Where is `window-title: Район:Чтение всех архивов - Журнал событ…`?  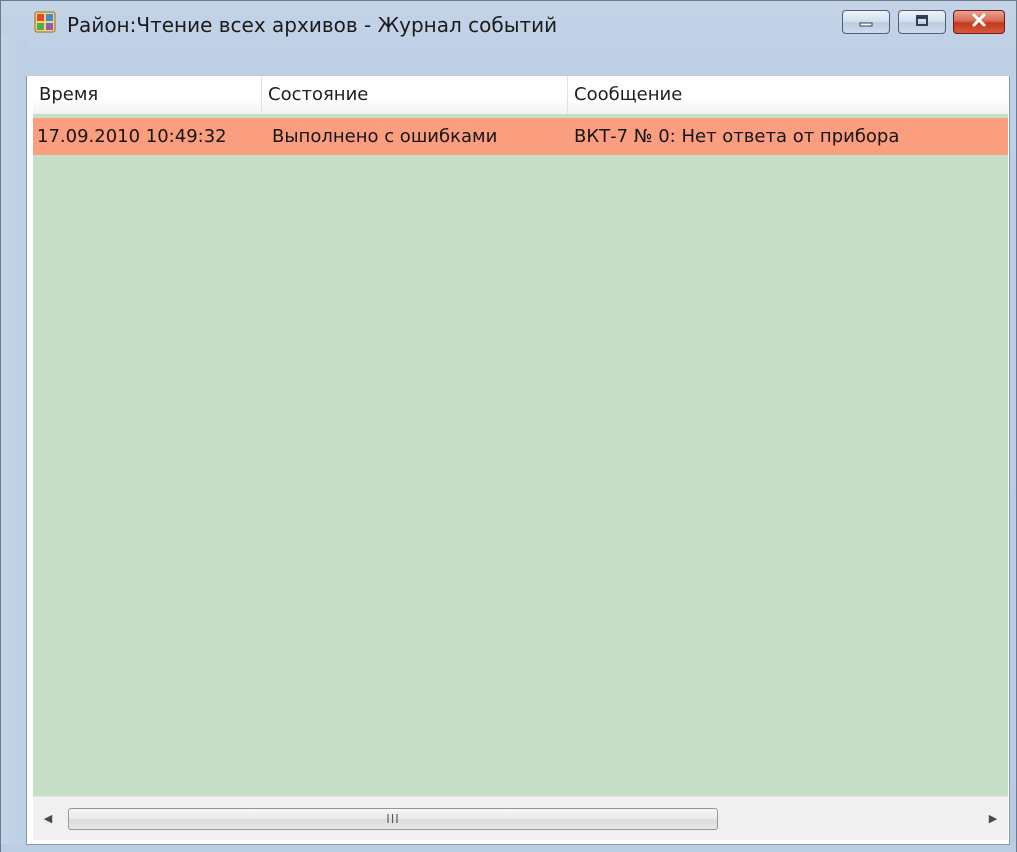
window-title: Район:Чтение всех архивов - Журнал событ… is located at coordinates (312, 25).